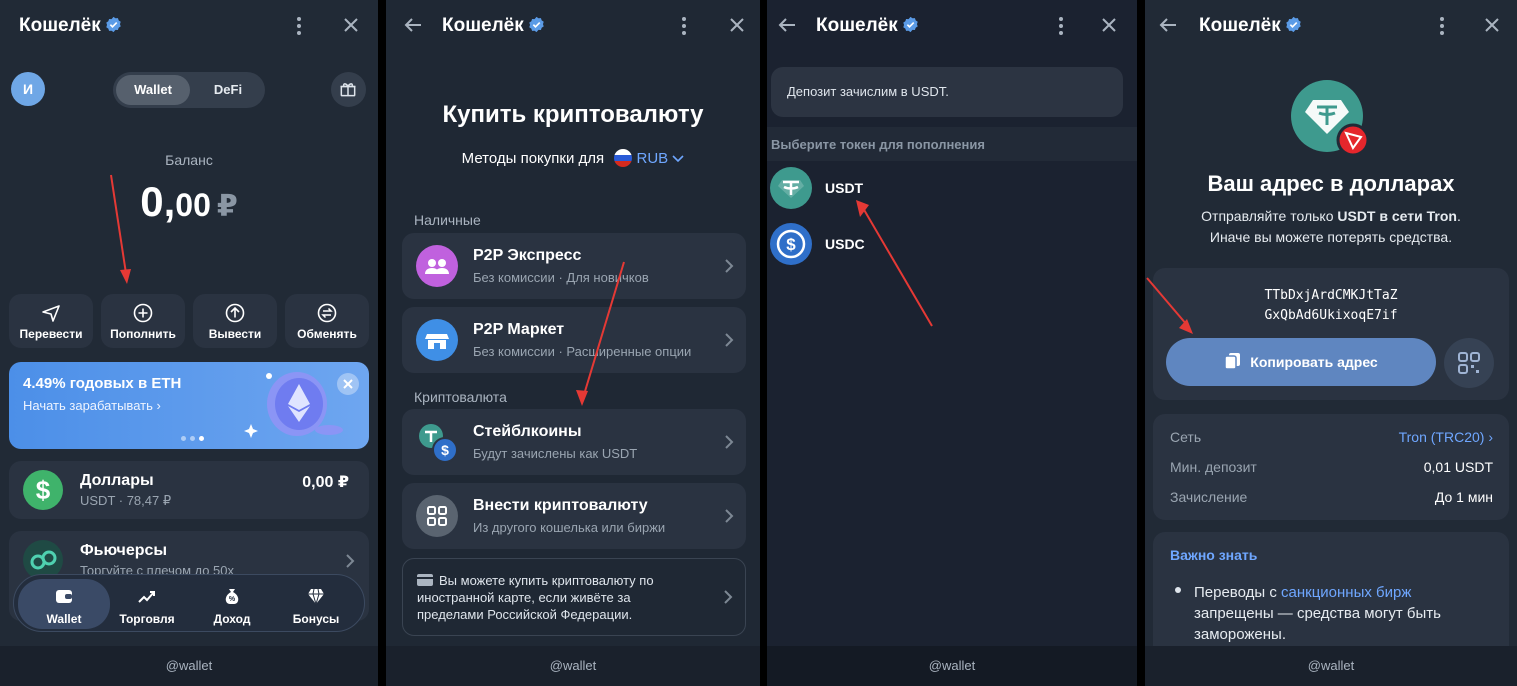  Describe the element at coordinates (325, 482) in the screenshot. I see `asset-value: 0,00 ₽` at that location.